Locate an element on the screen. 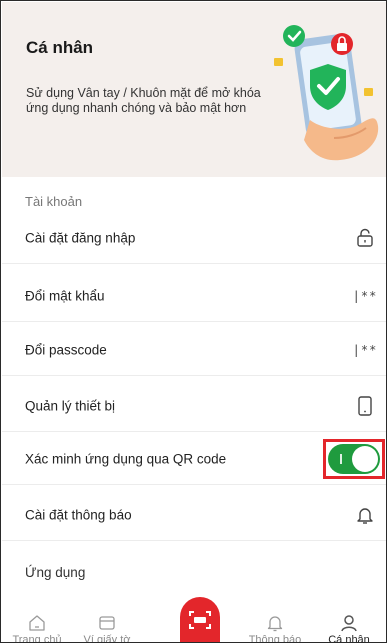 The width and height of the screenshot is (387, 643). toggle-knob is located at coordinates (365, 459).